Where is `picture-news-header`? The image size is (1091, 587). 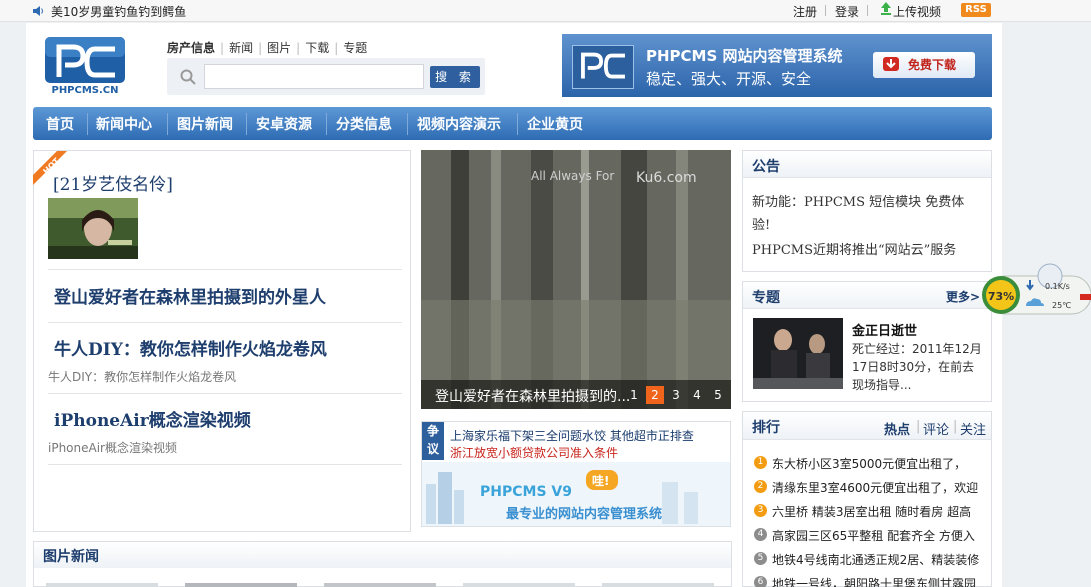 picture-news-header is located at coordinates (382, 555).